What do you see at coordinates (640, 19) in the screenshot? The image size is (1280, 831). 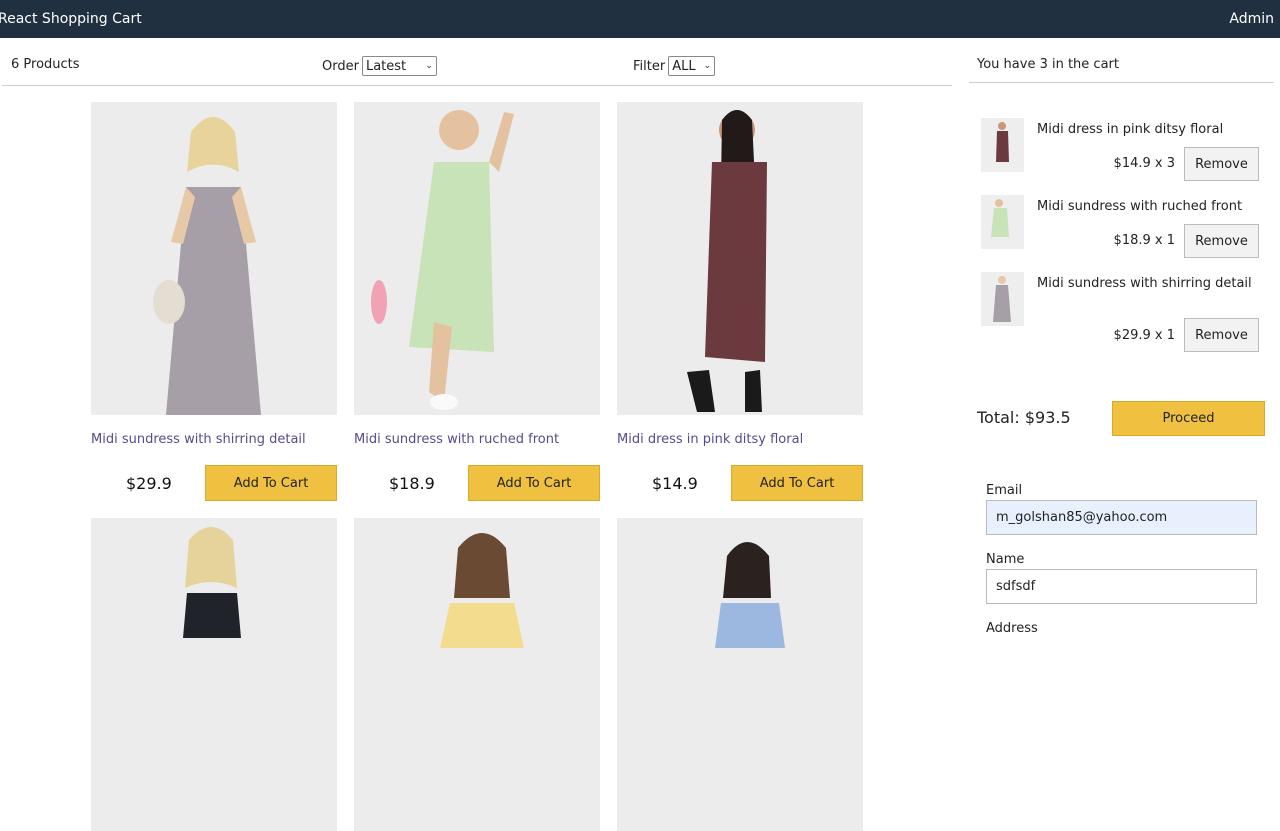 I see `app-header: React Shopping Cart Admin` at bounding box center [640, 19].